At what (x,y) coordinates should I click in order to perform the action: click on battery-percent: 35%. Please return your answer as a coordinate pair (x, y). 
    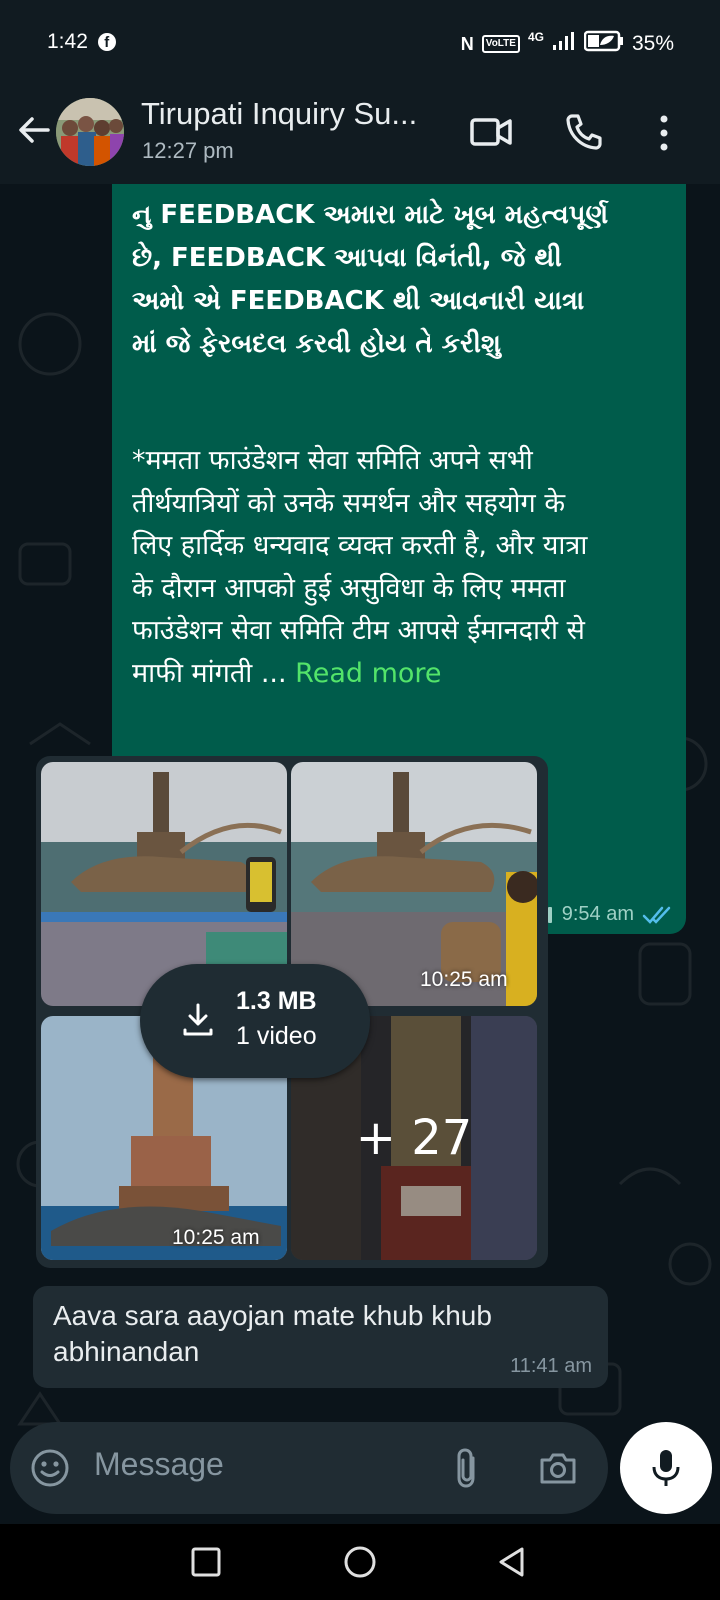
    Looking at the image, I should click on (652, 43).